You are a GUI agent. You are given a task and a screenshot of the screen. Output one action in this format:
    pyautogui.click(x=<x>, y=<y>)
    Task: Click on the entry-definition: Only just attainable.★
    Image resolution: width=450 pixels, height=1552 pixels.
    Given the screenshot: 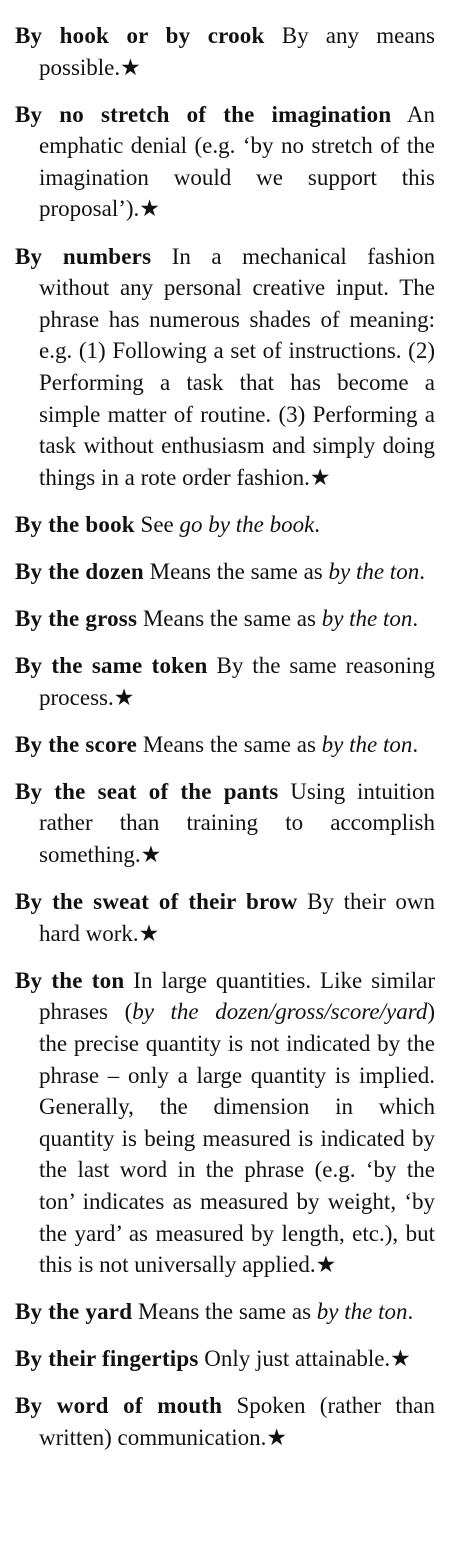 What is the action you would take?
    pyautogui.click(x=304, y=1359)
    